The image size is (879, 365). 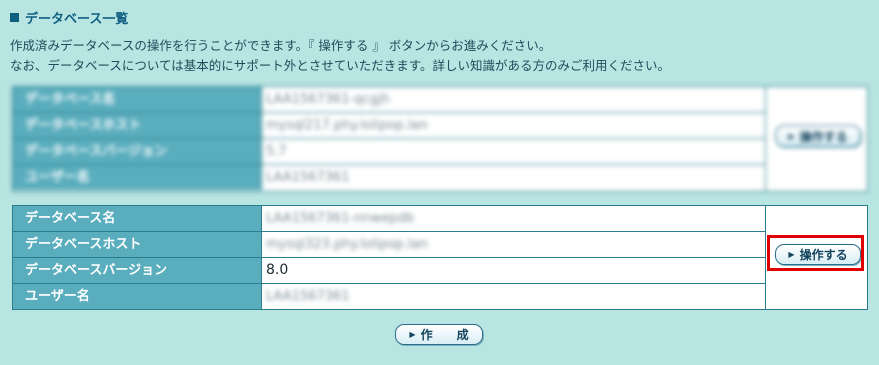 What do you see at coordinates (277, 270) in the screenshot?
I see `field-value: 8.0` at bounding box center [277, 270].